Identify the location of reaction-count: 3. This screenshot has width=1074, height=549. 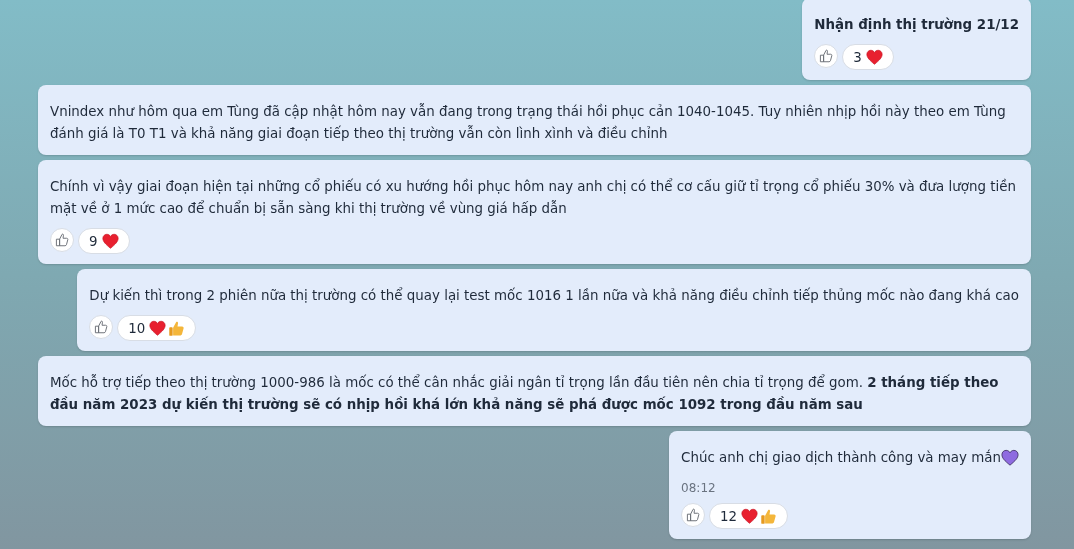
(868, 57).